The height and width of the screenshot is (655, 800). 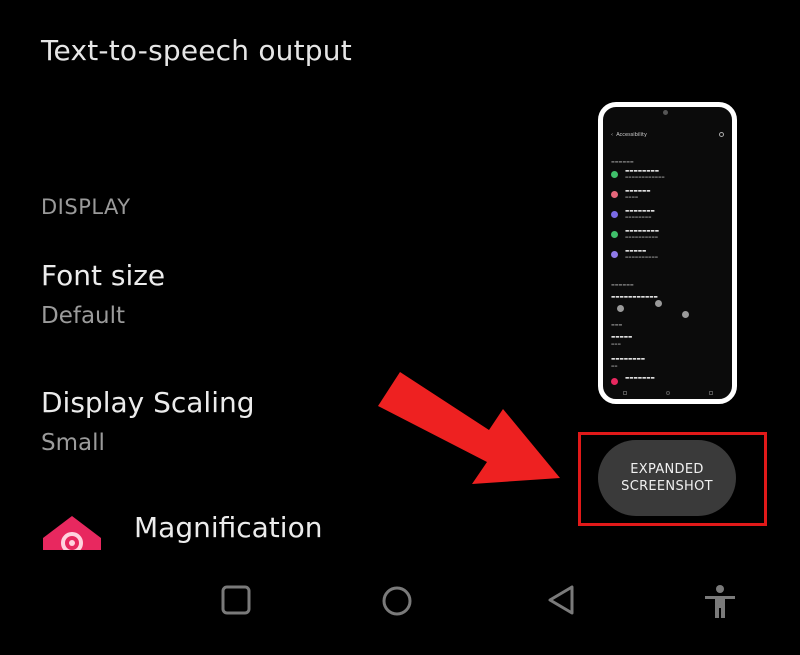 What do you see at coordinates (614, 366) in the screenshot?
I see `preview-text-line: ▬▬` at bounding box center [614, 366].